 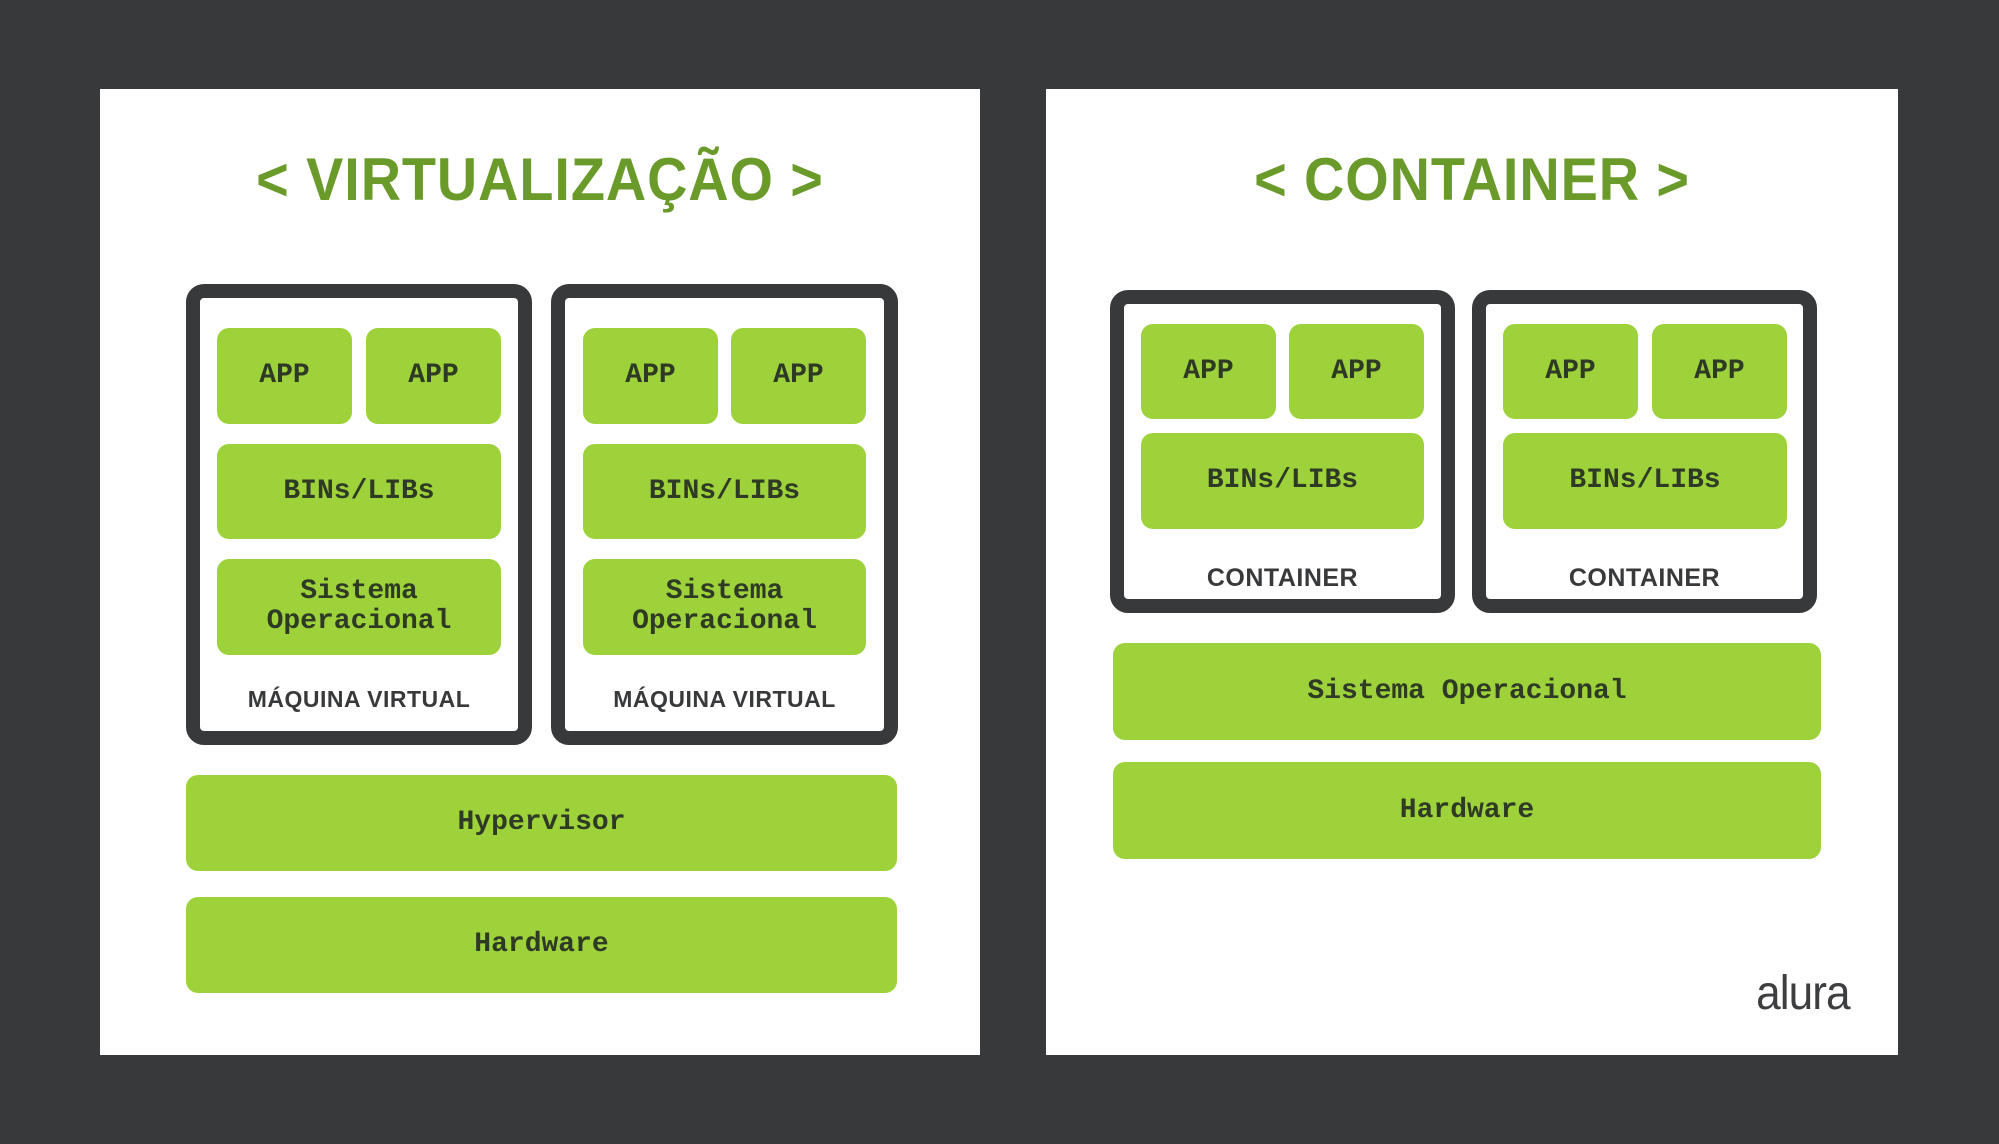 I want to click on host-os-layer: Sistema Operacional, so click(x=1467, y=691).